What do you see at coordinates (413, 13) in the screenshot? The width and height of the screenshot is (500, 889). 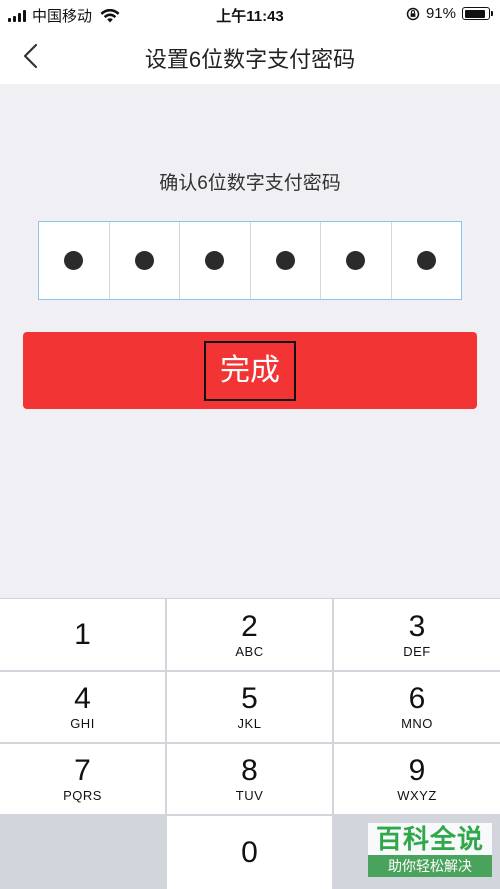 I see `rotation-lock-icon` at bounding box center [413, 13].